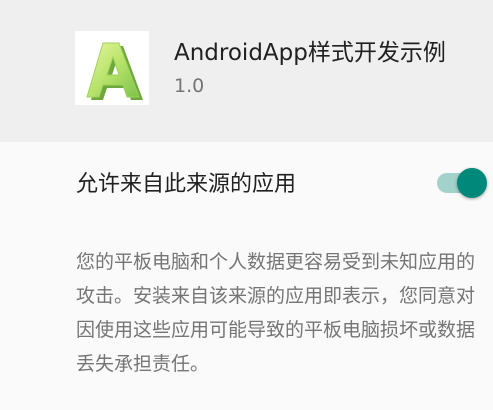  What do you see at coordinates (114, 71) in the screenshot?
I see `letter-a-icon` at bounding box center [114, 71].